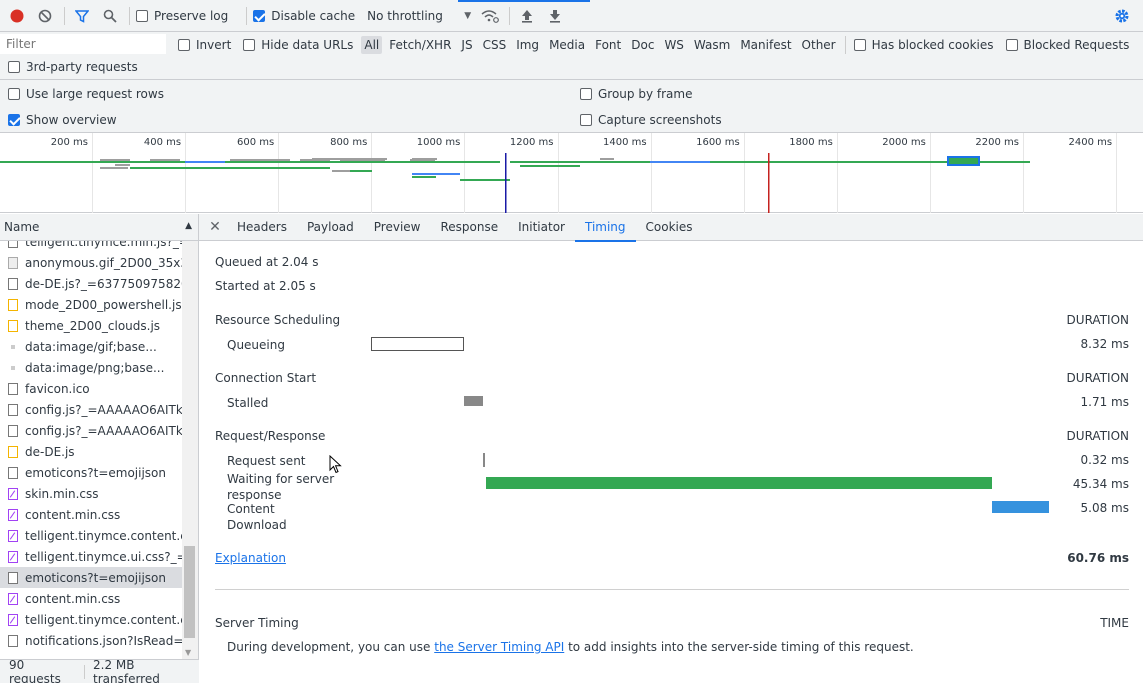 The height and width of the screenshot is (683, 1143). Describe the element at coordinates (567, 45) in the screenshot. I see `type-filter-media: Media` at that location.